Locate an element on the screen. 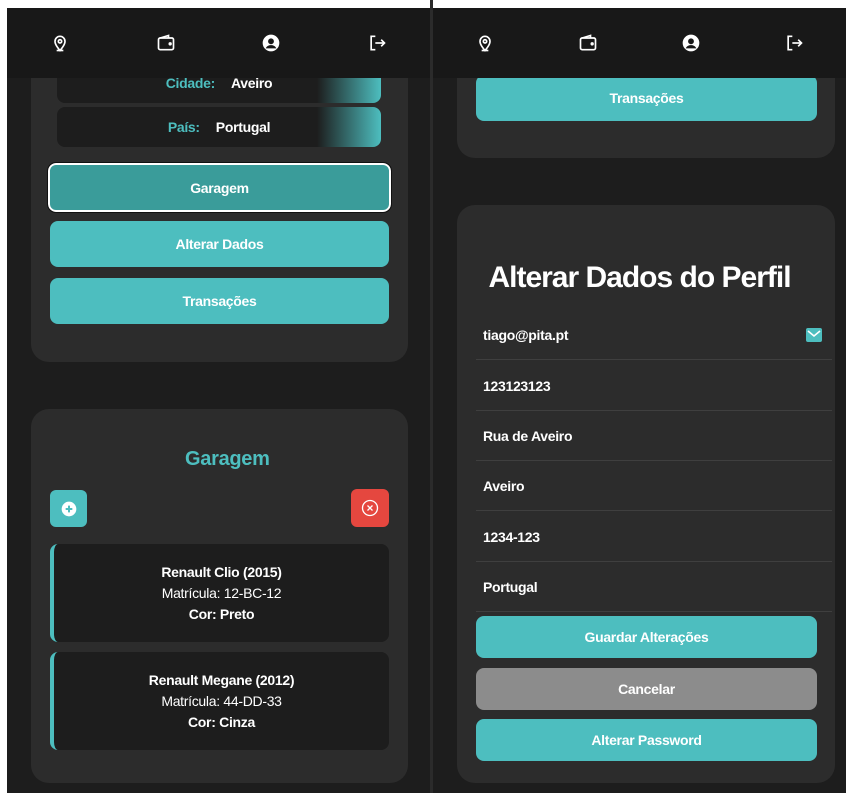 This screenshot has width=846, height=793. plus-circle-icon is located at coordinates (68, 508).